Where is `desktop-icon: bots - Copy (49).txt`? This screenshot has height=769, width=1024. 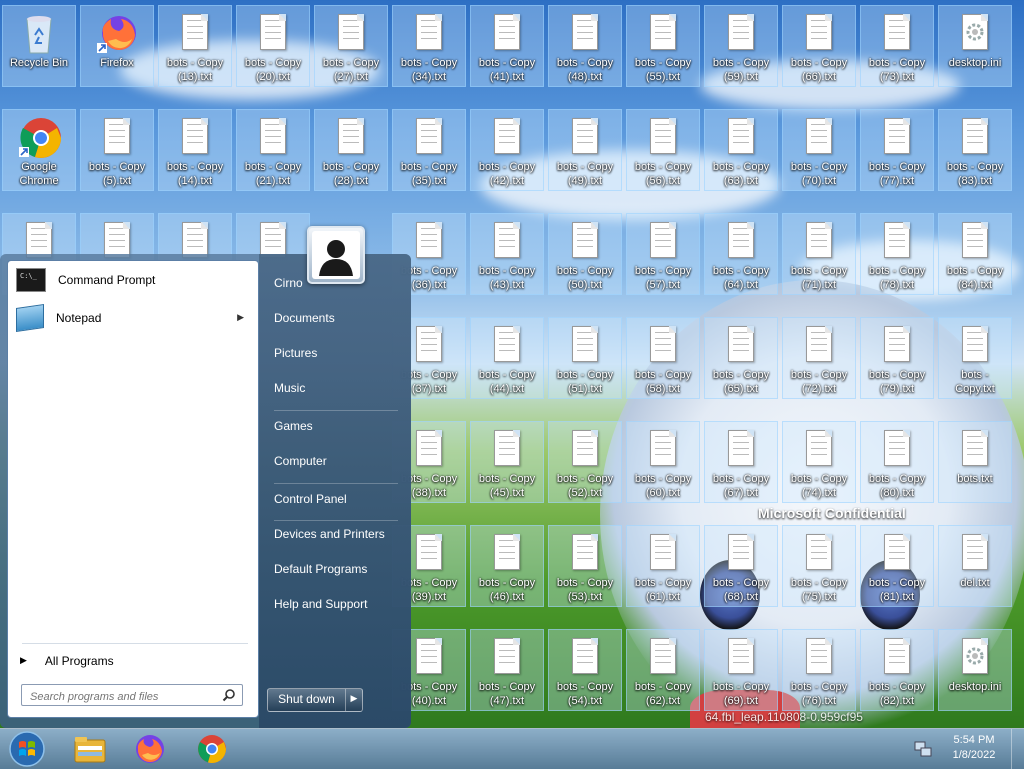 desktop-icon: bots - Copy (49).txt is located at coordinates (585, 150).